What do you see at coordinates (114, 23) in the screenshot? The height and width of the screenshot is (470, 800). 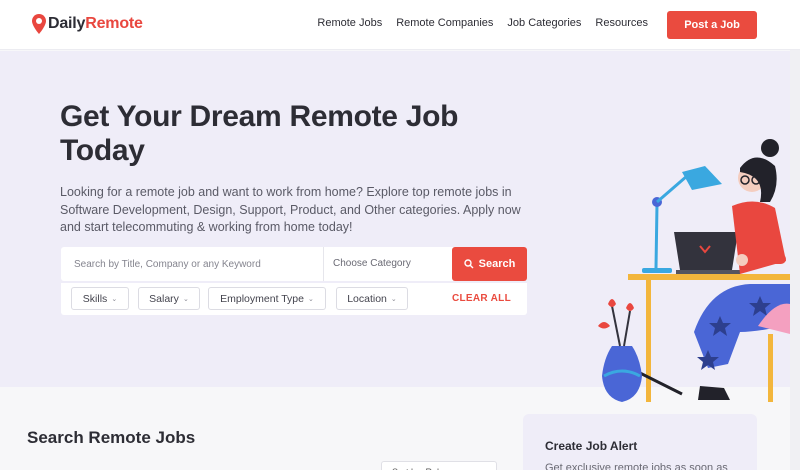 I see `brand-name-part2: Remote` at bounding box center [114, 23].